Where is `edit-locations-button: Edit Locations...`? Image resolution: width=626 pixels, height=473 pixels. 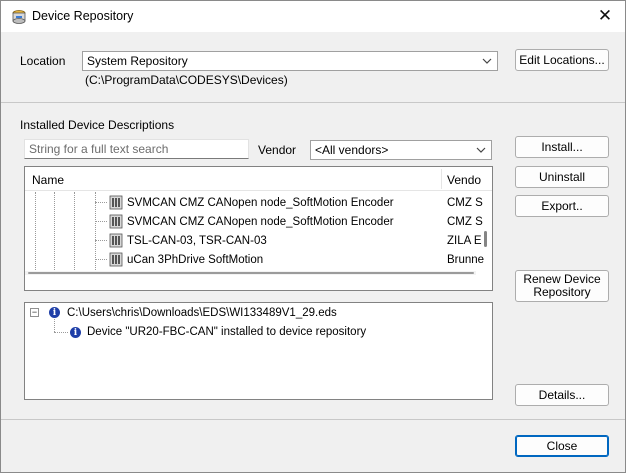 edit-locations-button: Edit Locations... is located at coordinates (562, 60).